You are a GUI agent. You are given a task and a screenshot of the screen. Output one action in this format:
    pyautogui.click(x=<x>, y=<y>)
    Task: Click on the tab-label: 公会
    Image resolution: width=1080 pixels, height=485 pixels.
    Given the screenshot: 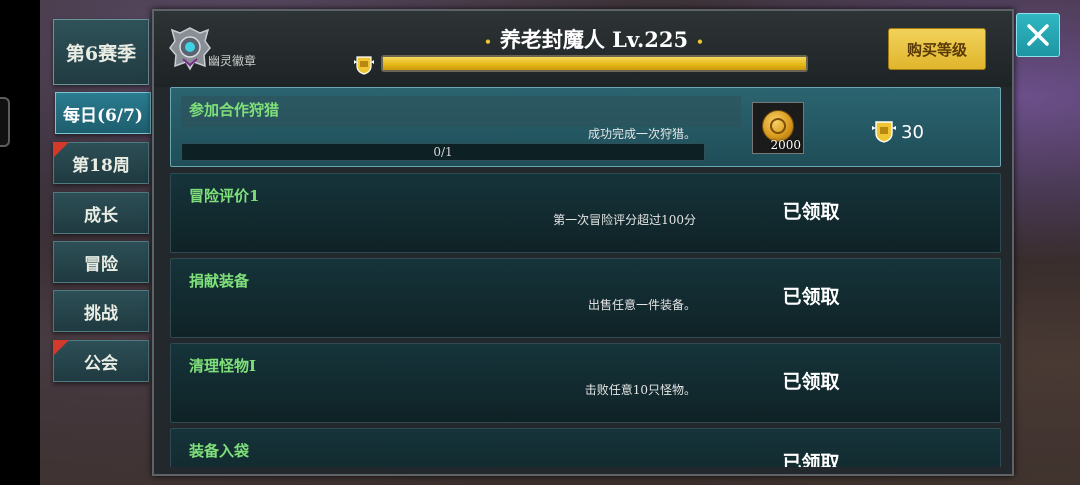 What is the action you would take?
    pyautogui.click(x=101, y=363)
    